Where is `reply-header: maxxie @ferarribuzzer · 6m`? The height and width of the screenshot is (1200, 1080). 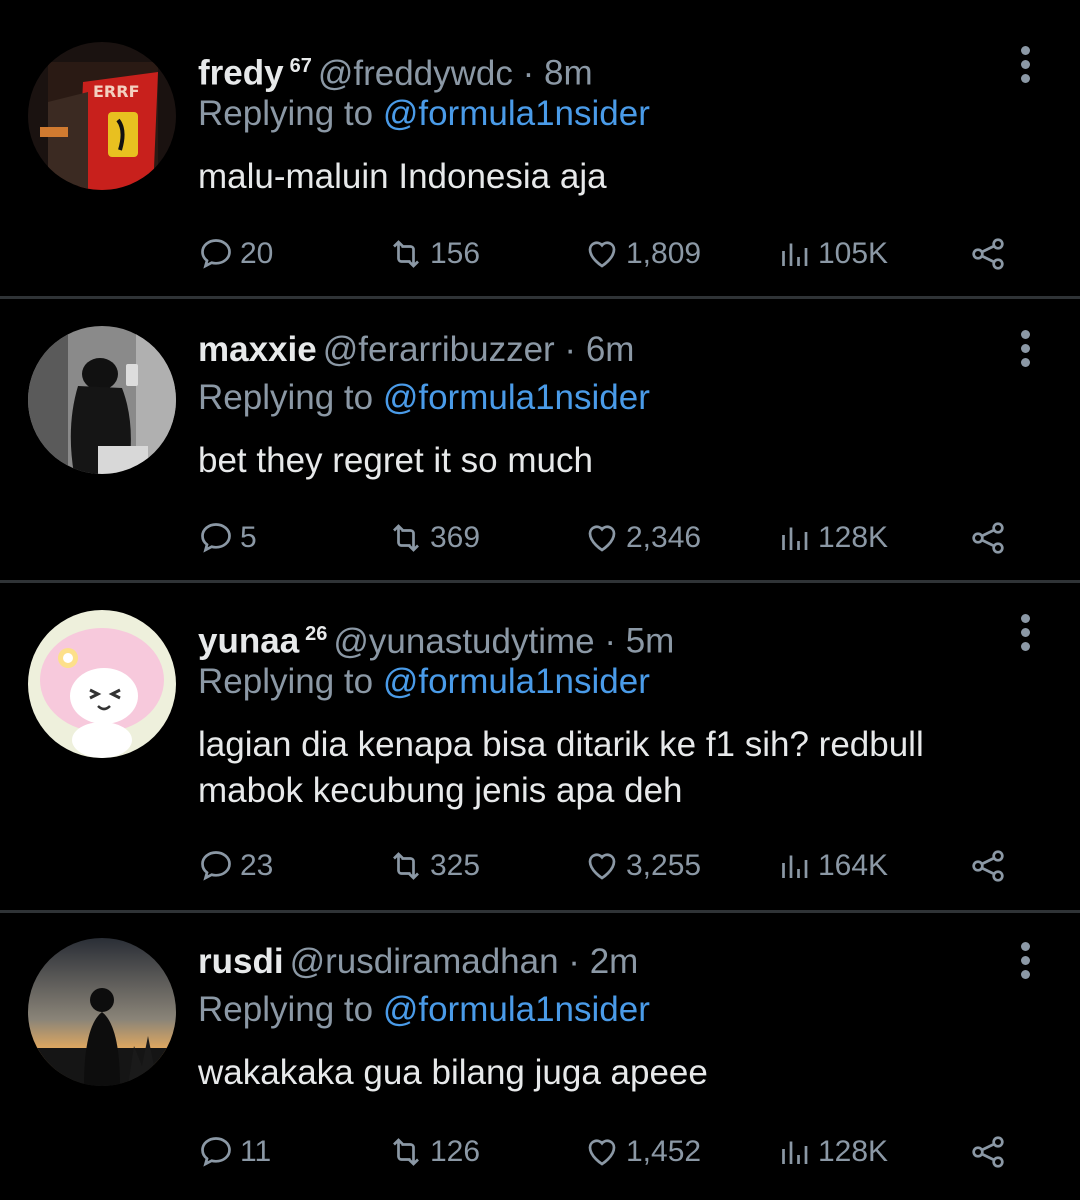
reply-header: maxxie @ferarribuzzer · 6m is located at coordinates (416, 350).